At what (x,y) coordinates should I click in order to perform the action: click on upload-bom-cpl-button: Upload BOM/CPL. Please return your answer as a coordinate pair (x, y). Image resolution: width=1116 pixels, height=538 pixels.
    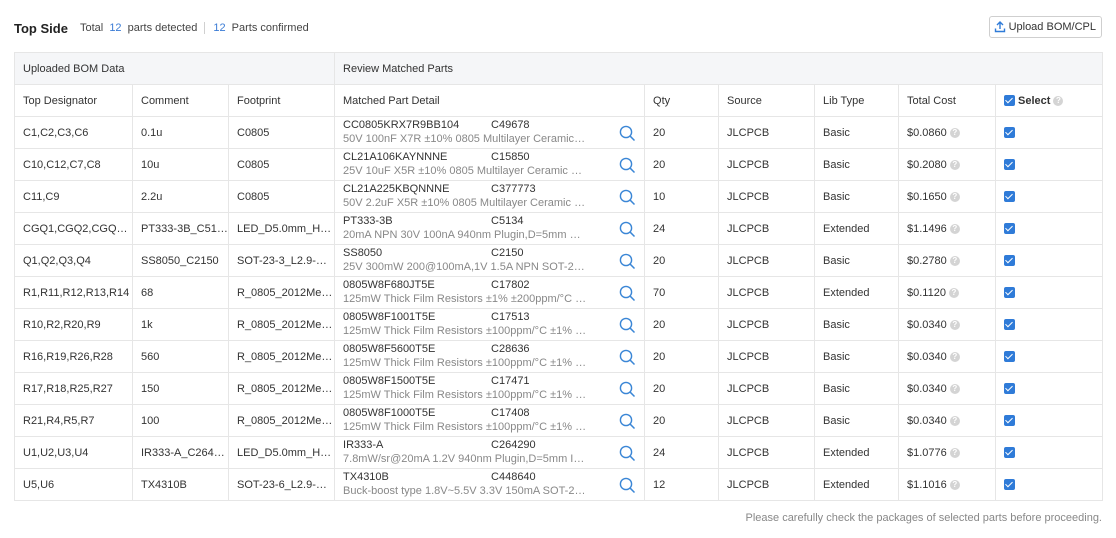
    Looking at the image, I should click on (1045, 27).